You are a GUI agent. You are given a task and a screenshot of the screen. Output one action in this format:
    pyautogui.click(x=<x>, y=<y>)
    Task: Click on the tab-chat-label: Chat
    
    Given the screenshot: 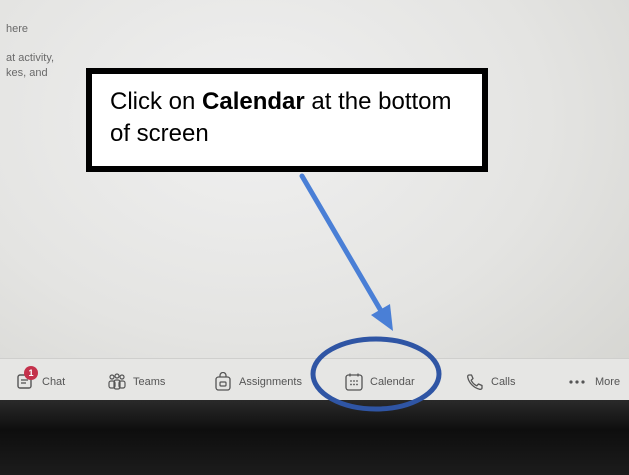 What is the action you would take?
    pyautogui.click(x=54, y=382)
    